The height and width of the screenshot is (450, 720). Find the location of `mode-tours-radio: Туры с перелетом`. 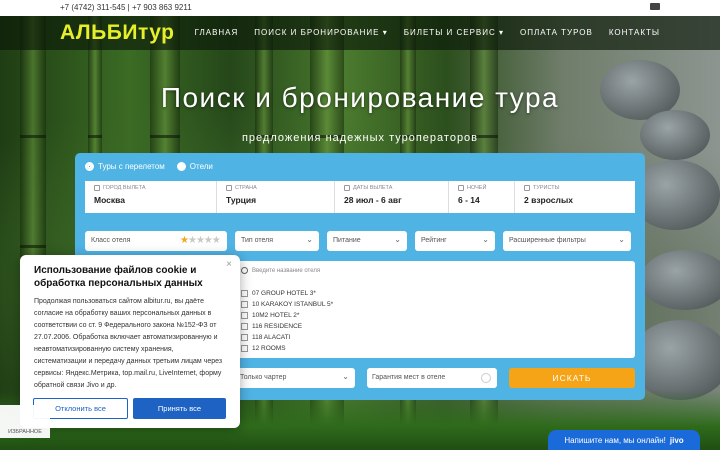

mode-tours-radio: Туры с перелетом is located at coordinates (125, 166).